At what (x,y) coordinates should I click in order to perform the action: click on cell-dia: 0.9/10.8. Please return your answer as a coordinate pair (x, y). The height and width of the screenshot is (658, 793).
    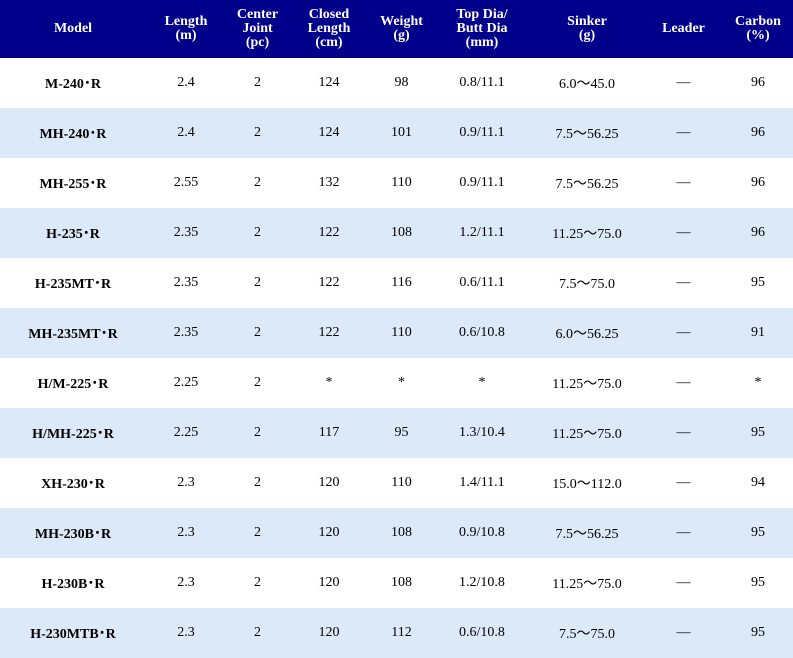
    Looking at the image, I should click on (482, 533).